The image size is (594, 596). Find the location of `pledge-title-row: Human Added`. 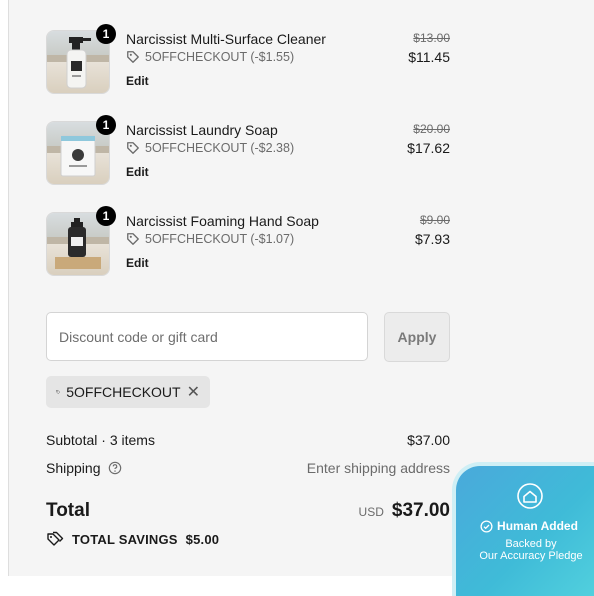

pledge-title-row: Human Added is located at coordinates (525, 526).